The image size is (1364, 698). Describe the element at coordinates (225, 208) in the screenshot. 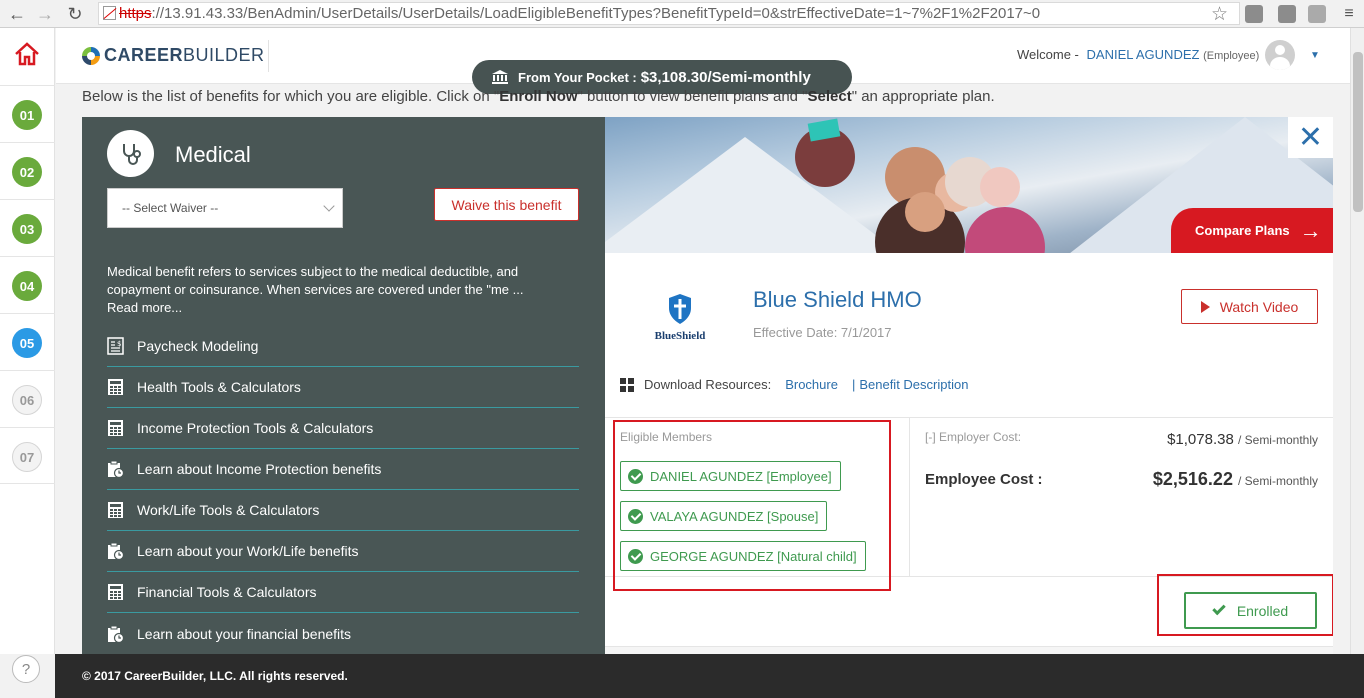

I see `waiver-select: -- Select Waiver --` at that location.